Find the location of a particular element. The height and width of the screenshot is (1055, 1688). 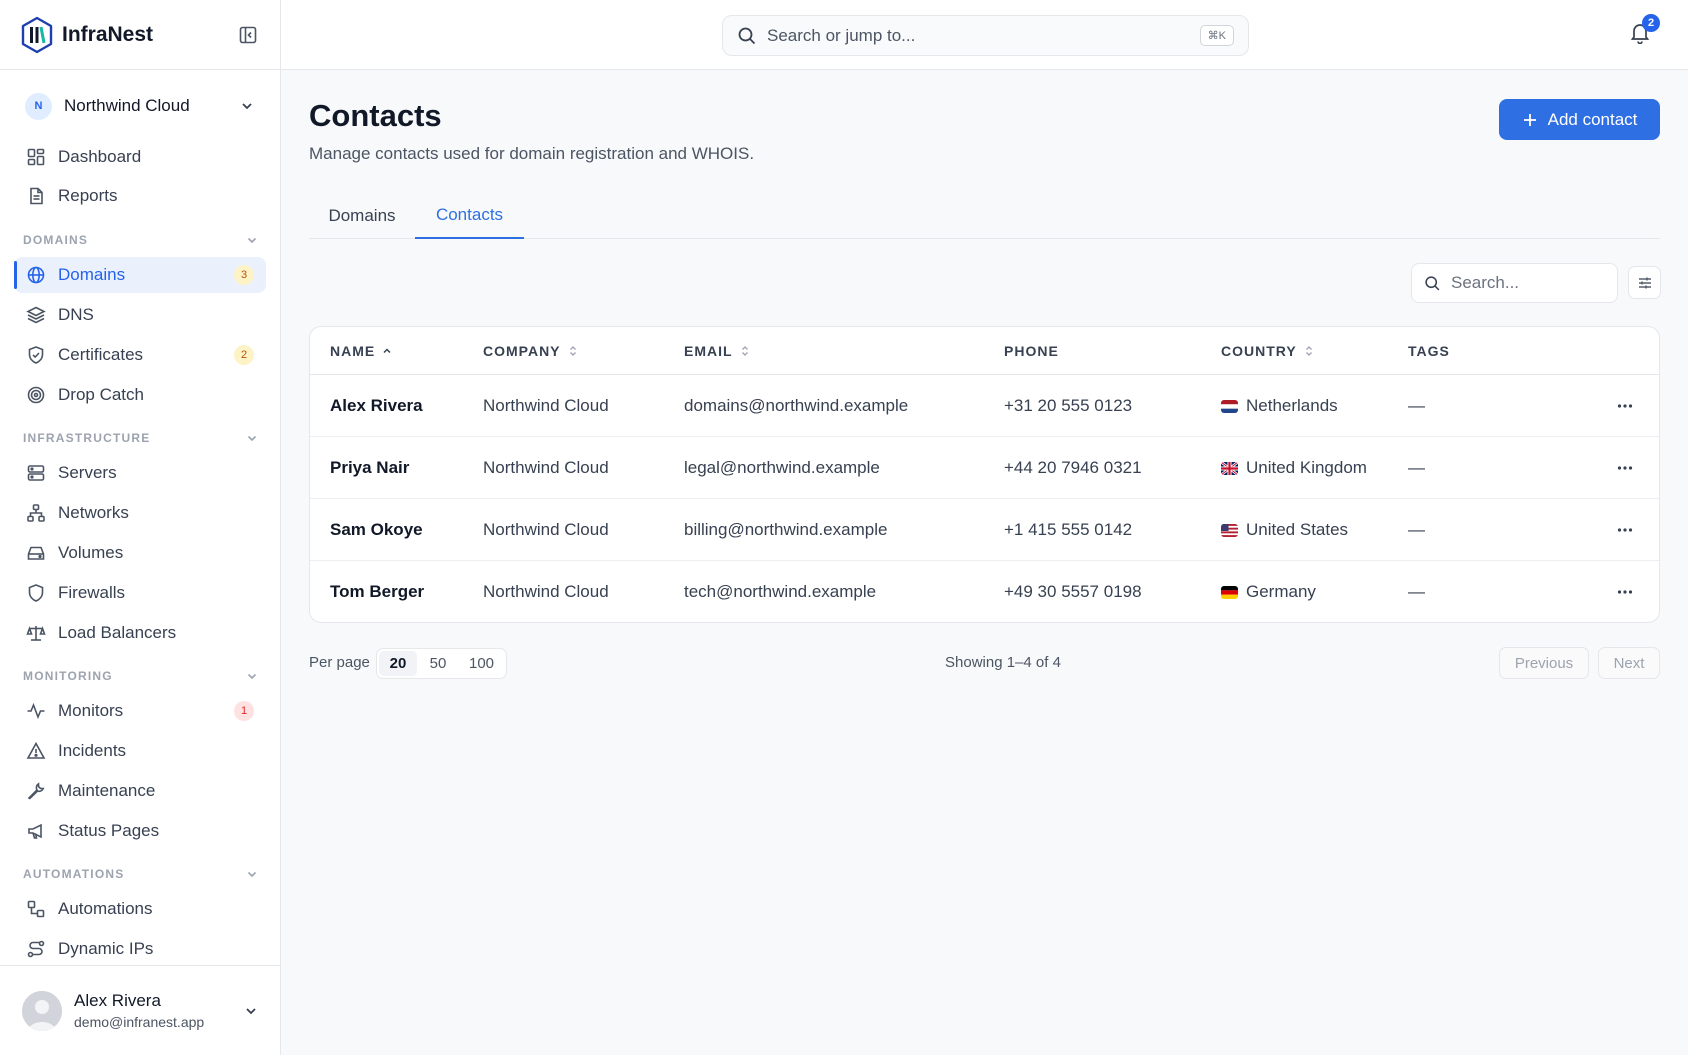

contact-company: Northwind Cloud is located at coordinates (546, 591).